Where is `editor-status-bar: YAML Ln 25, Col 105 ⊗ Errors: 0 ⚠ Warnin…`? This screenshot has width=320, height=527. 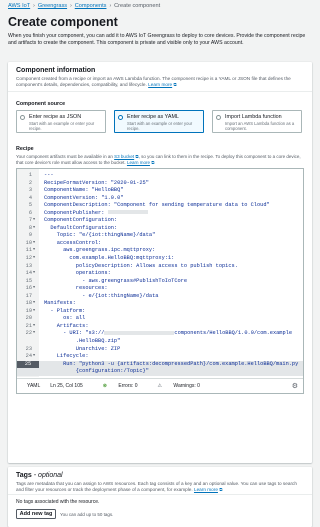 editor-status-bar: YAML Ln 25, Col 105 ⊗ Errors: 0 ⚠ Warnin… is located at coordinates (160, 385).